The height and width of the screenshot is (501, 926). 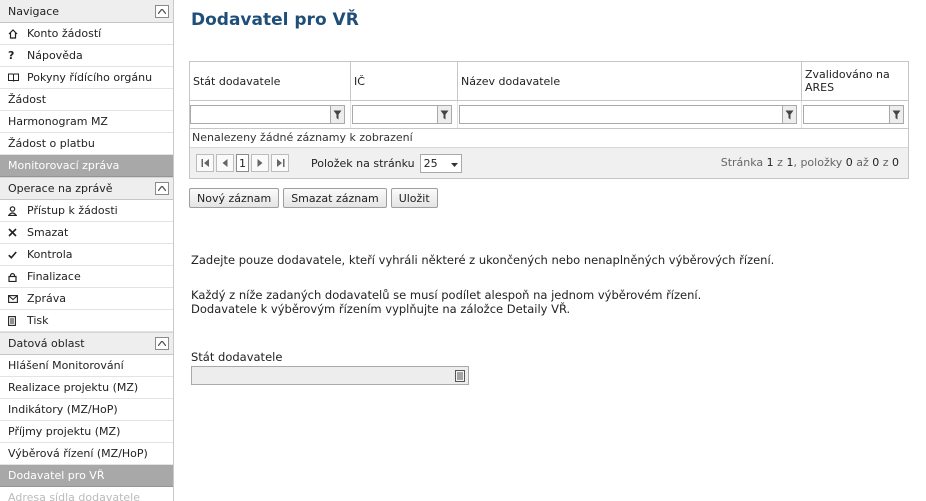 What do you see at coordinates (743, 162) in the screenshot?
I see `pager-info-prefix: Stránka` at bounding box center [743, 162].